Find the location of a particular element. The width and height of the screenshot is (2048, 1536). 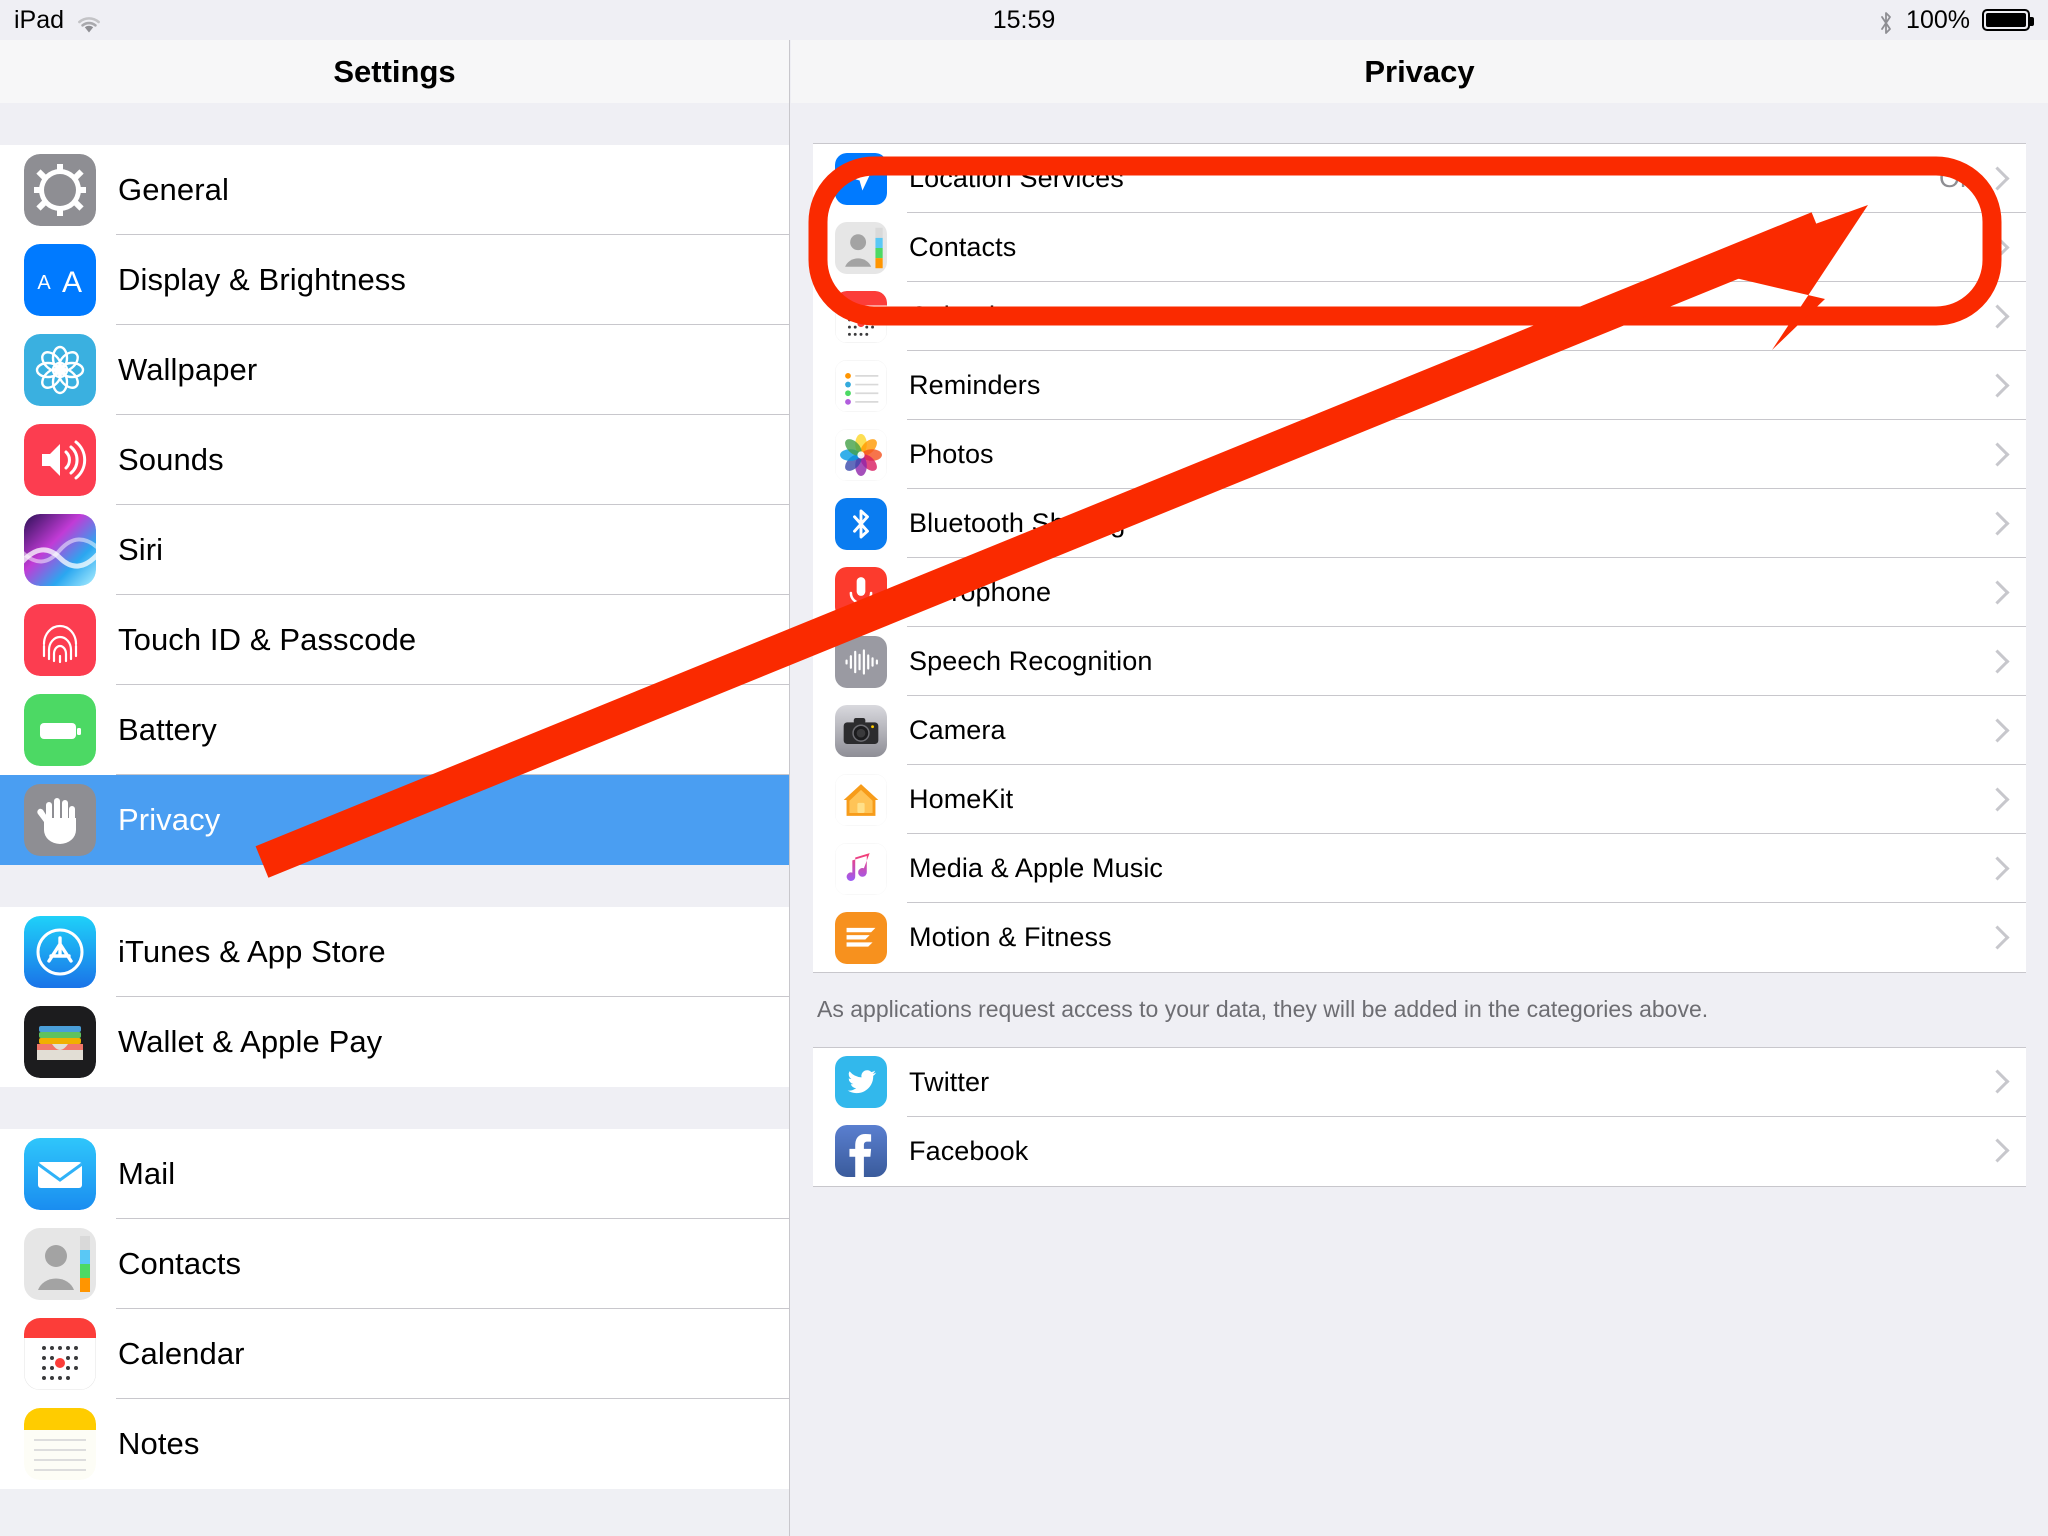

sidebar-group-2: iTunes & App Store Wallet & Apple Pay is located at coordinates (394, 997).